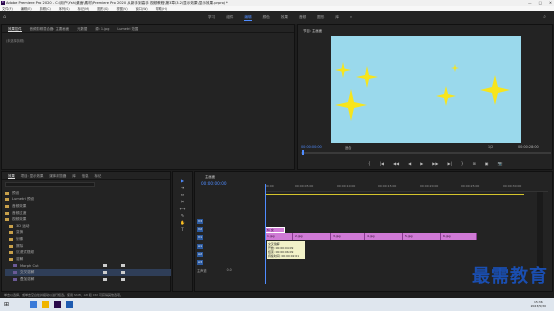 This screenshot has height=311, width=554. I want to click on extract-button: ▣, so click(487, 163).